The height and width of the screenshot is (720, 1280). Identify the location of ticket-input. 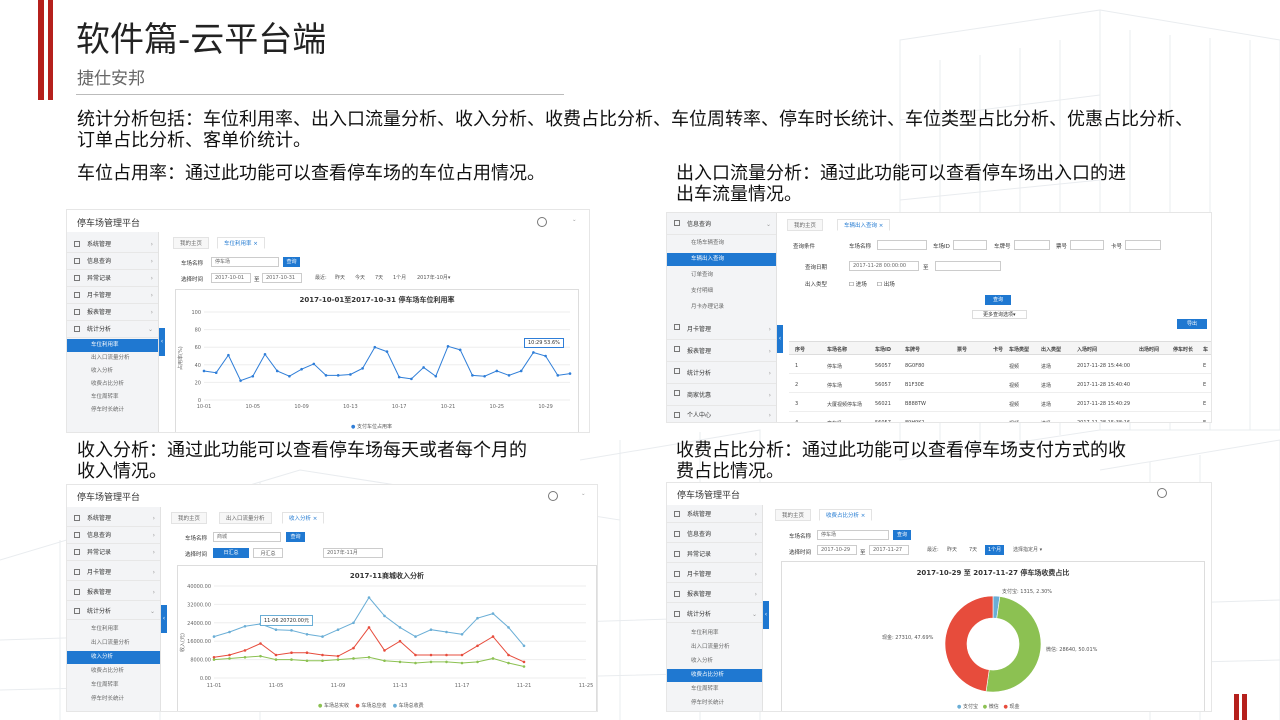
(1087, 245).